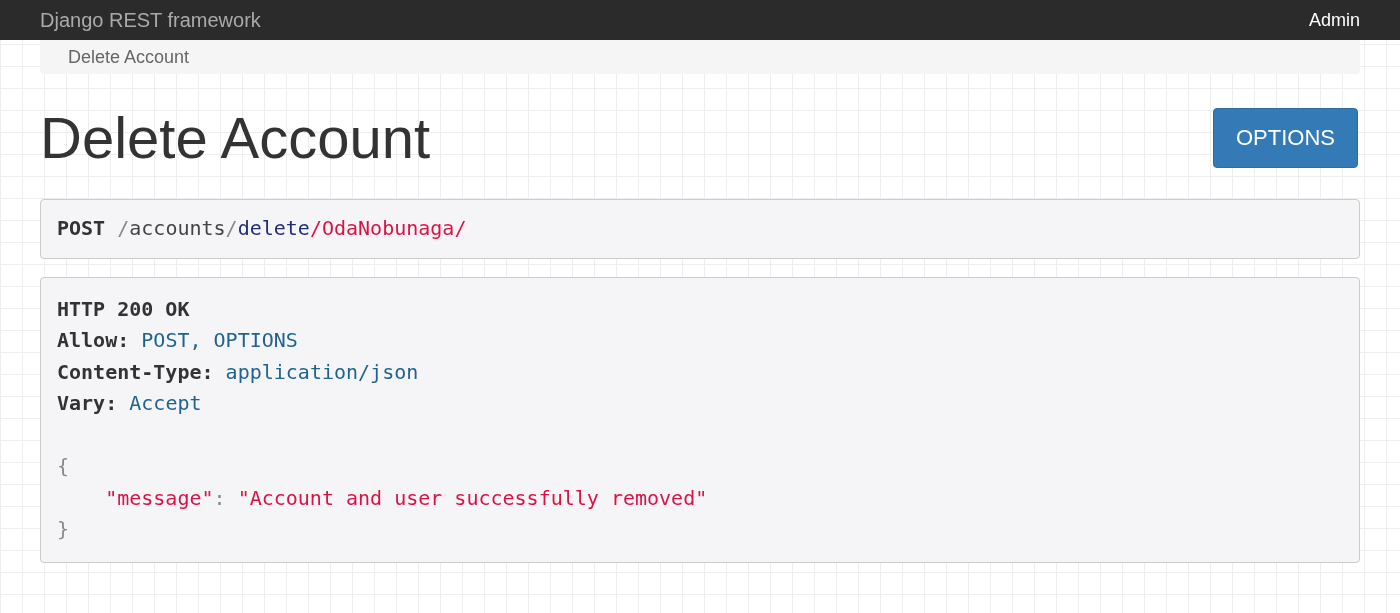 This screenshot has width=1400, height=613. Describe the element at coordinates (388, 228) in the screenshot. I see `url-part: /OdaNobunaga/` at that location.